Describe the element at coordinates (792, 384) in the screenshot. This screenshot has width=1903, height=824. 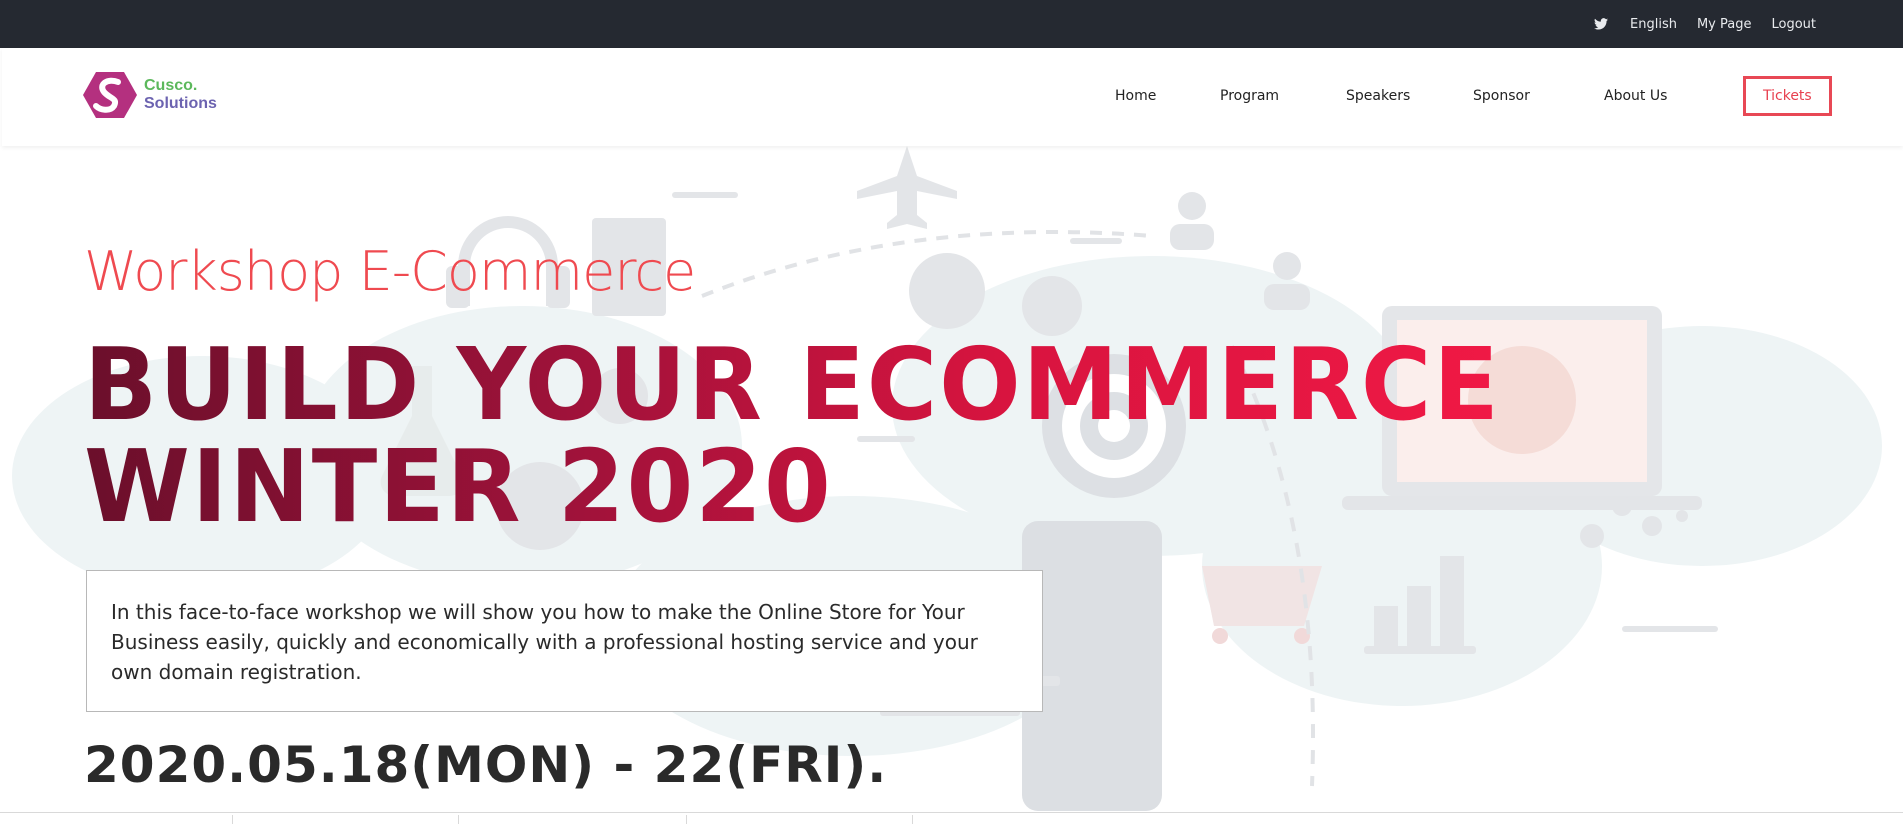
I see `headline-line-1: BUILD YOUR ECOMMERCE` at that location.